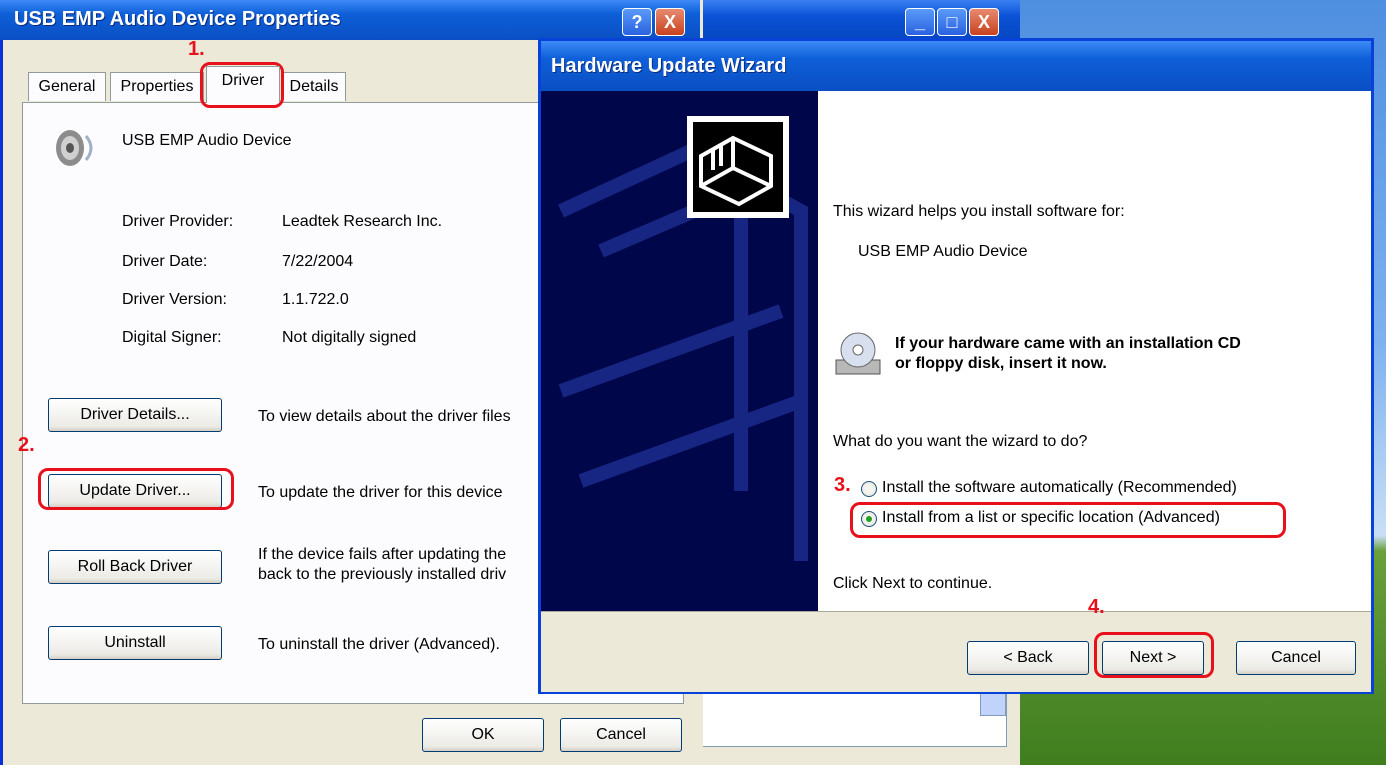 This screenshot has height=765, width=1386. I want to click on driver-version-label: Driver Version:, so click(174, 299).